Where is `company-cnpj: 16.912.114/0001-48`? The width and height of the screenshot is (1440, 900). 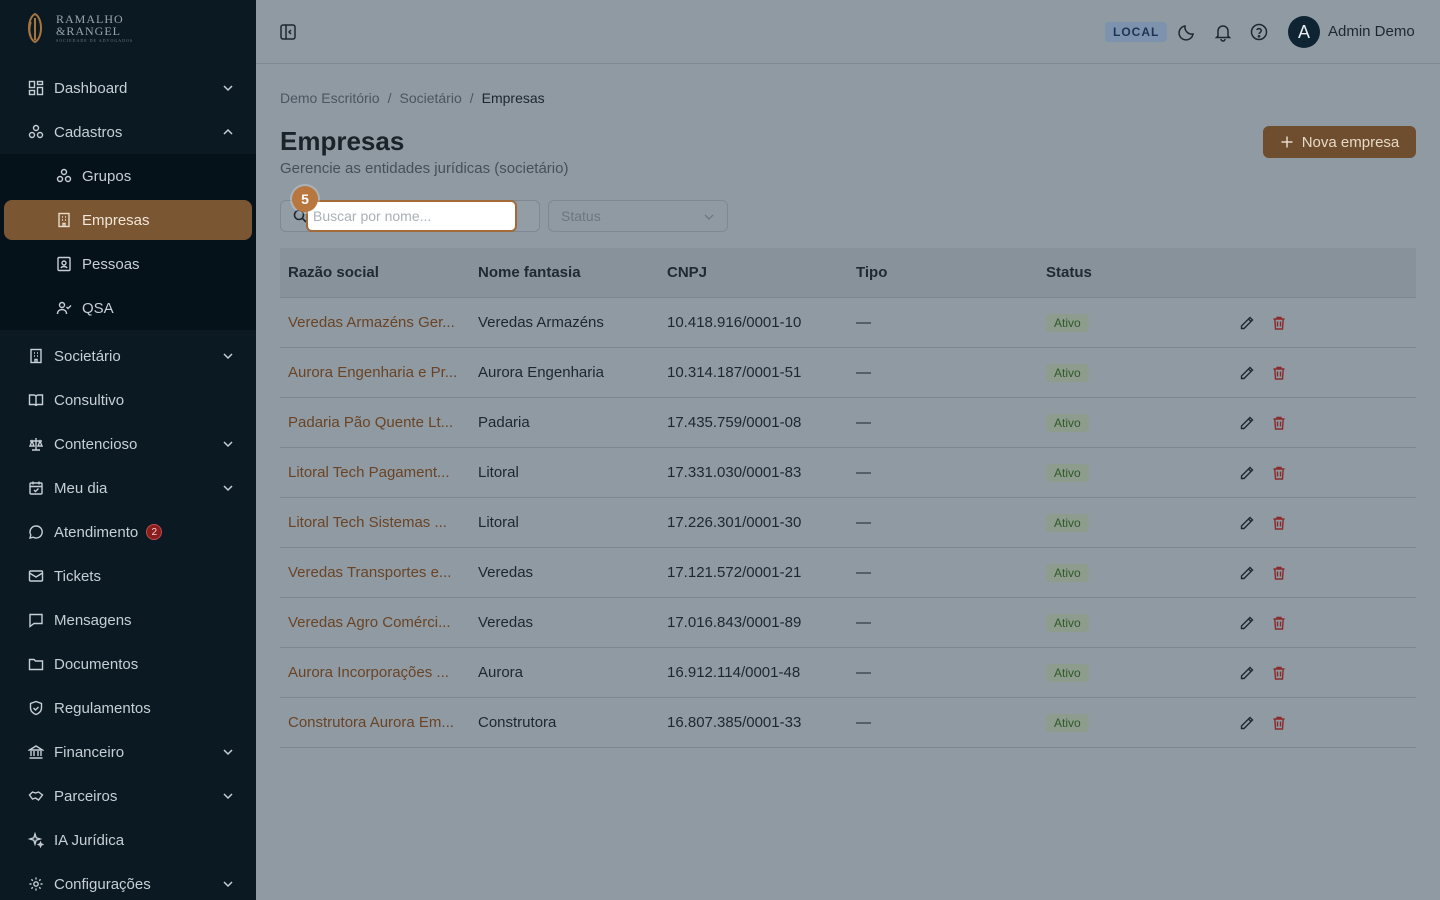 company-cnpj: 16.912.114/0001-48 is located at coordinates (734, 672).